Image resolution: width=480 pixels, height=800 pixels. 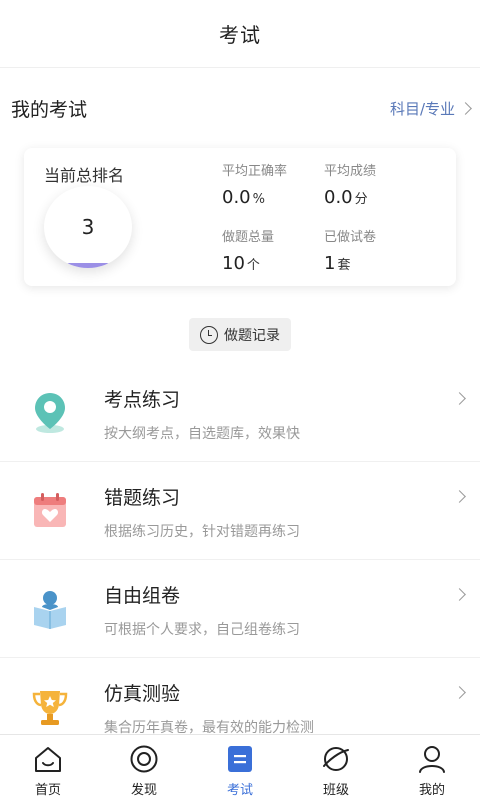 What do you see at coordinates (88, 265) in the screenshot?
I see `rank-progress-bar` at bounding box center [88, 265].